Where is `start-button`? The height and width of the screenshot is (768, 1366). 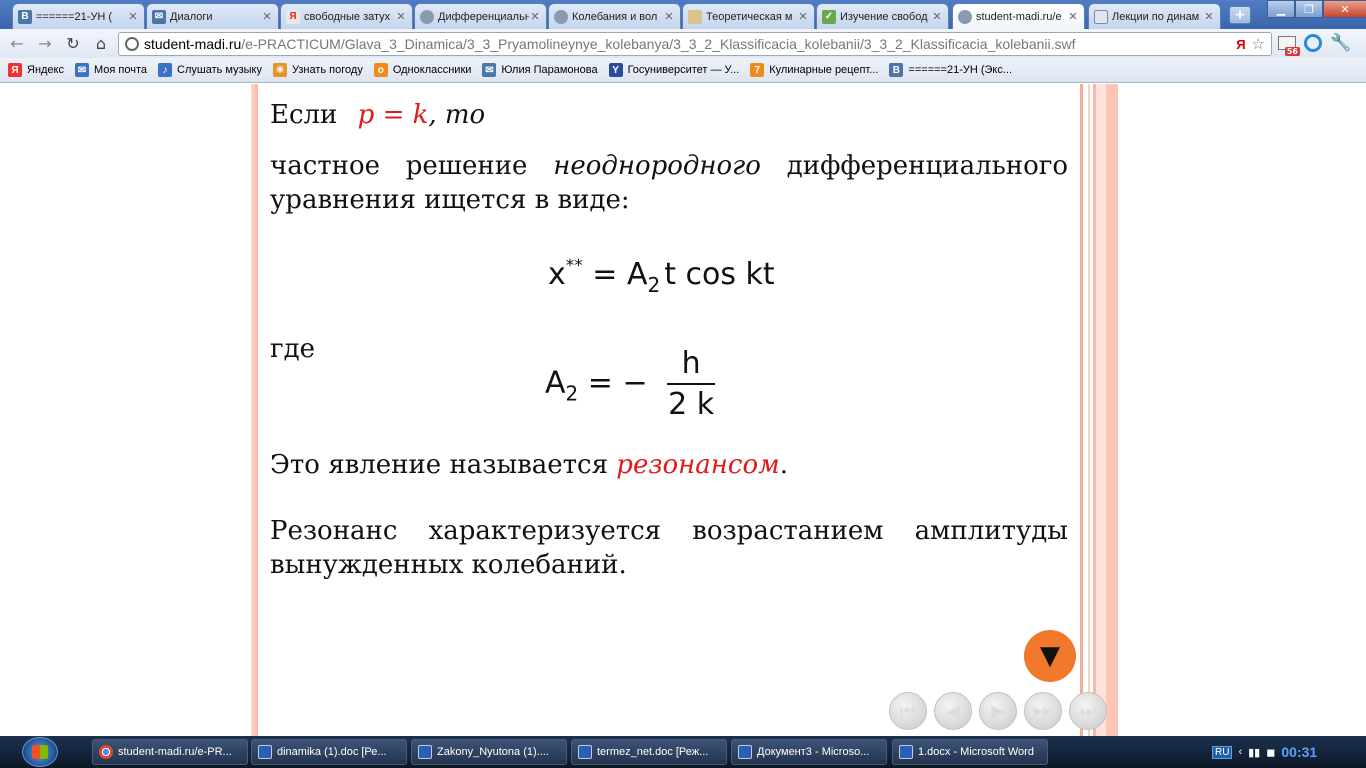
start-button is located at coordinates (40, 752).